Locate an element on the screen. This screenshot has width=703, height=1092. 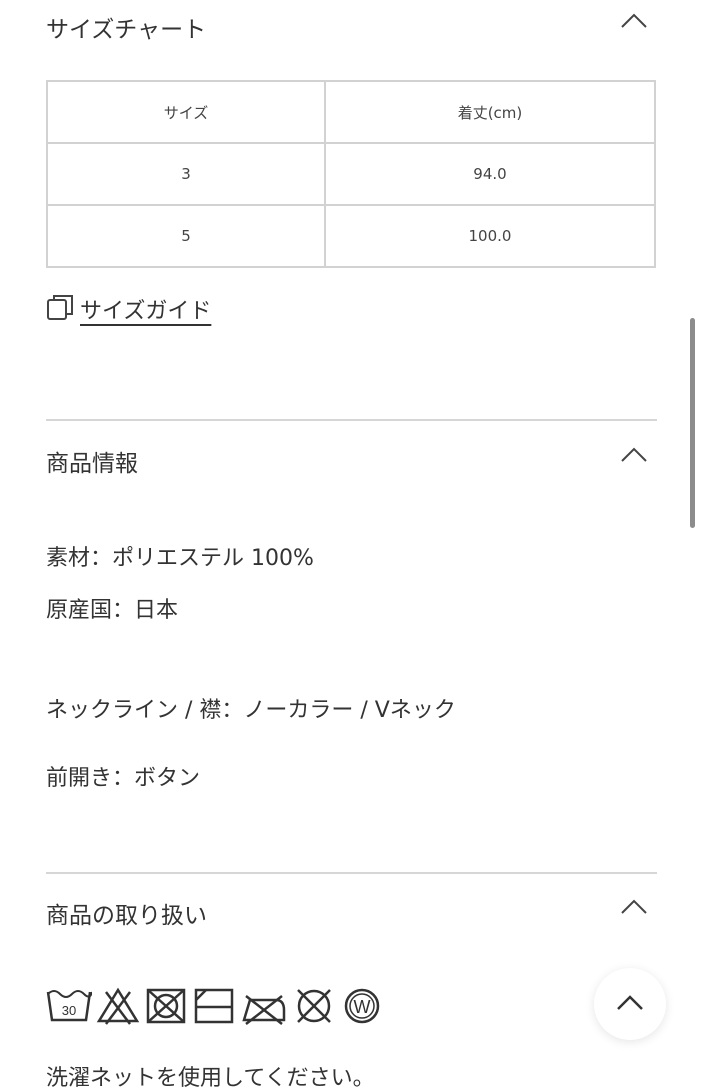
neckline-text: ネックライン / 襟：ノーカラー / Vネック is located at coordinates (251, 710).